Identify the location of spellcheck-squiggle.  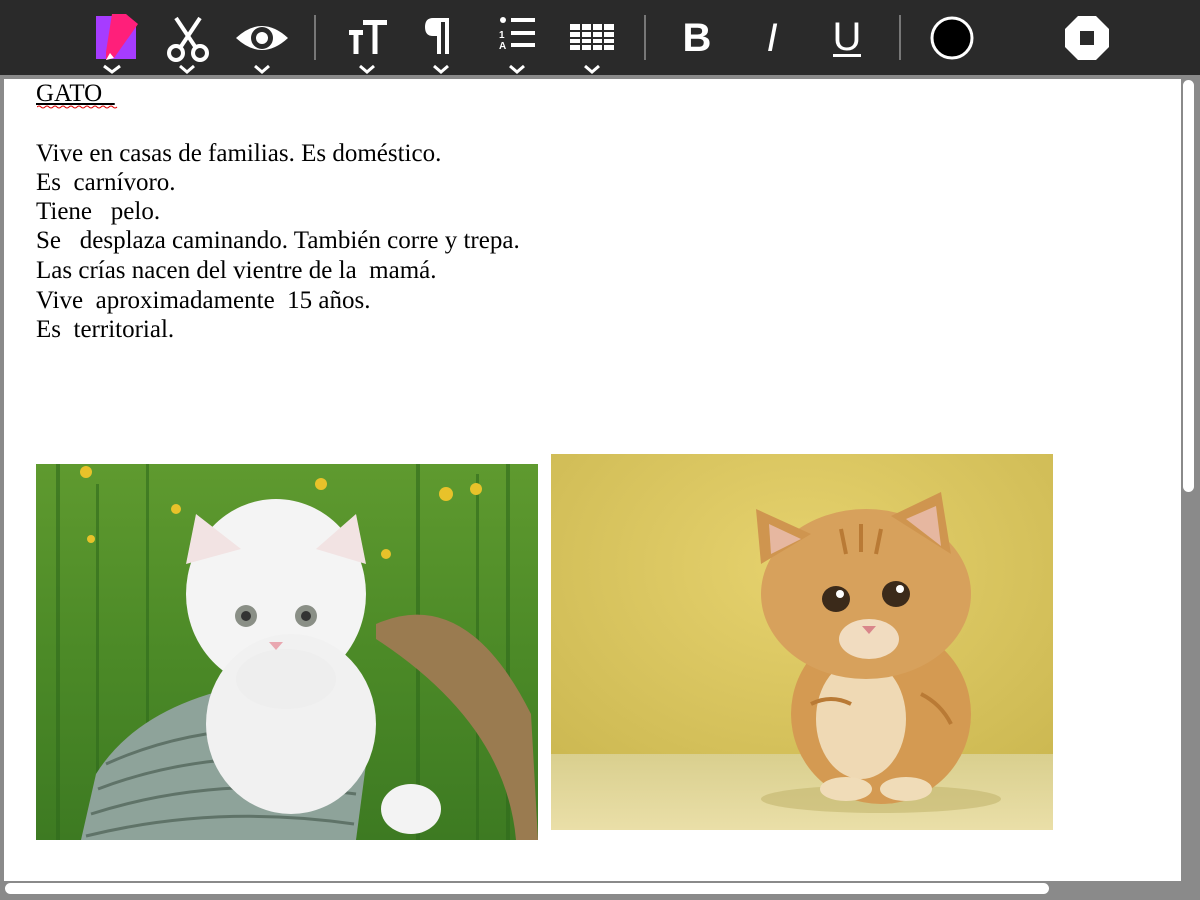
(77, 107).